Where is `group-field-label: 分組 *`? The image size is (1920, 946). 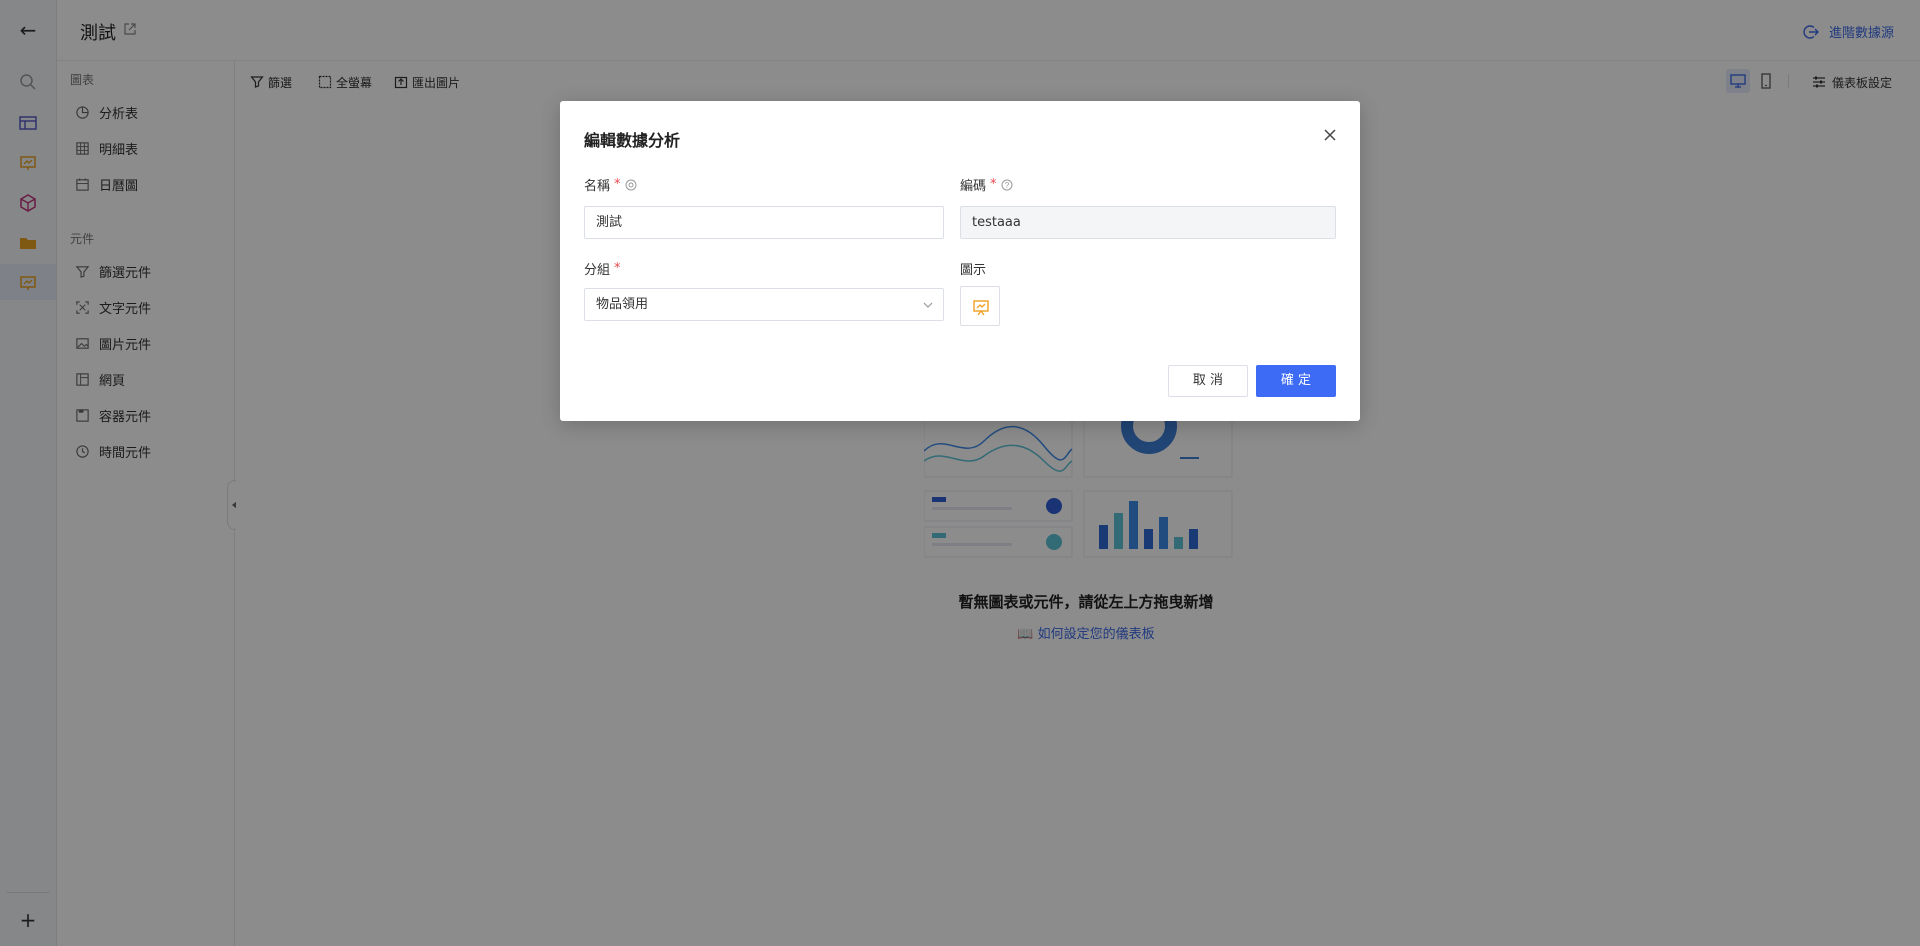
group-field-label: 分組 * is located at coordinates (602, 268).